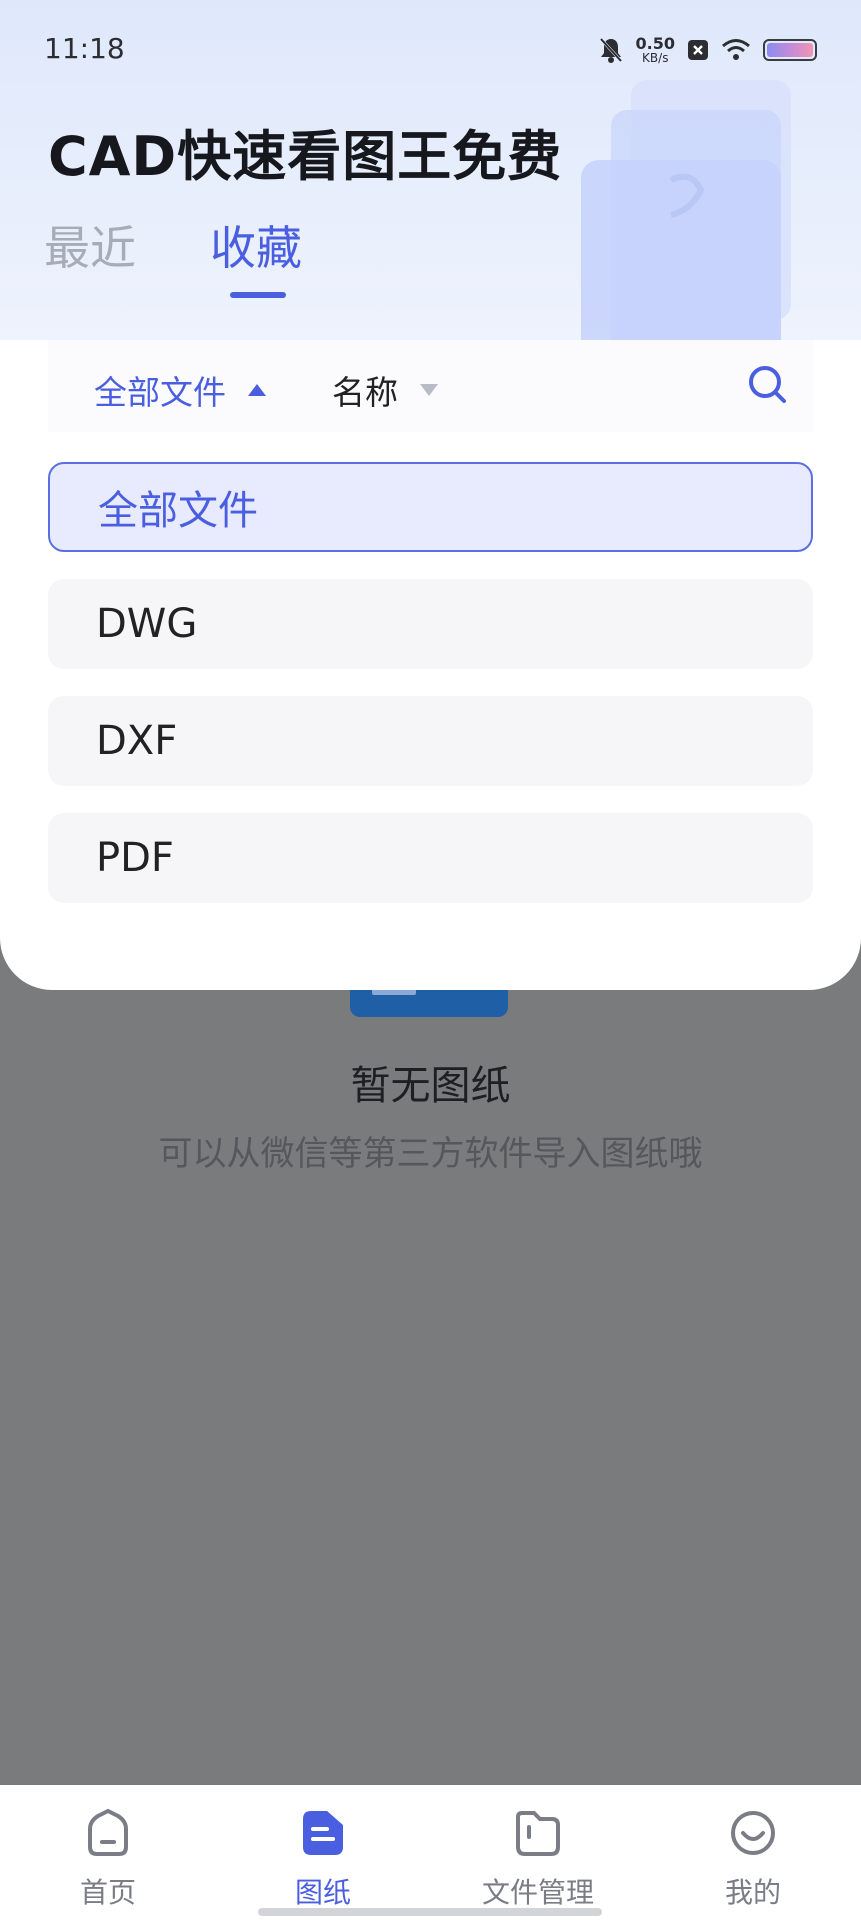 This screenshot has width=861, height=1920. I want to click on nav-profile: 我的, so click(753, 1852).